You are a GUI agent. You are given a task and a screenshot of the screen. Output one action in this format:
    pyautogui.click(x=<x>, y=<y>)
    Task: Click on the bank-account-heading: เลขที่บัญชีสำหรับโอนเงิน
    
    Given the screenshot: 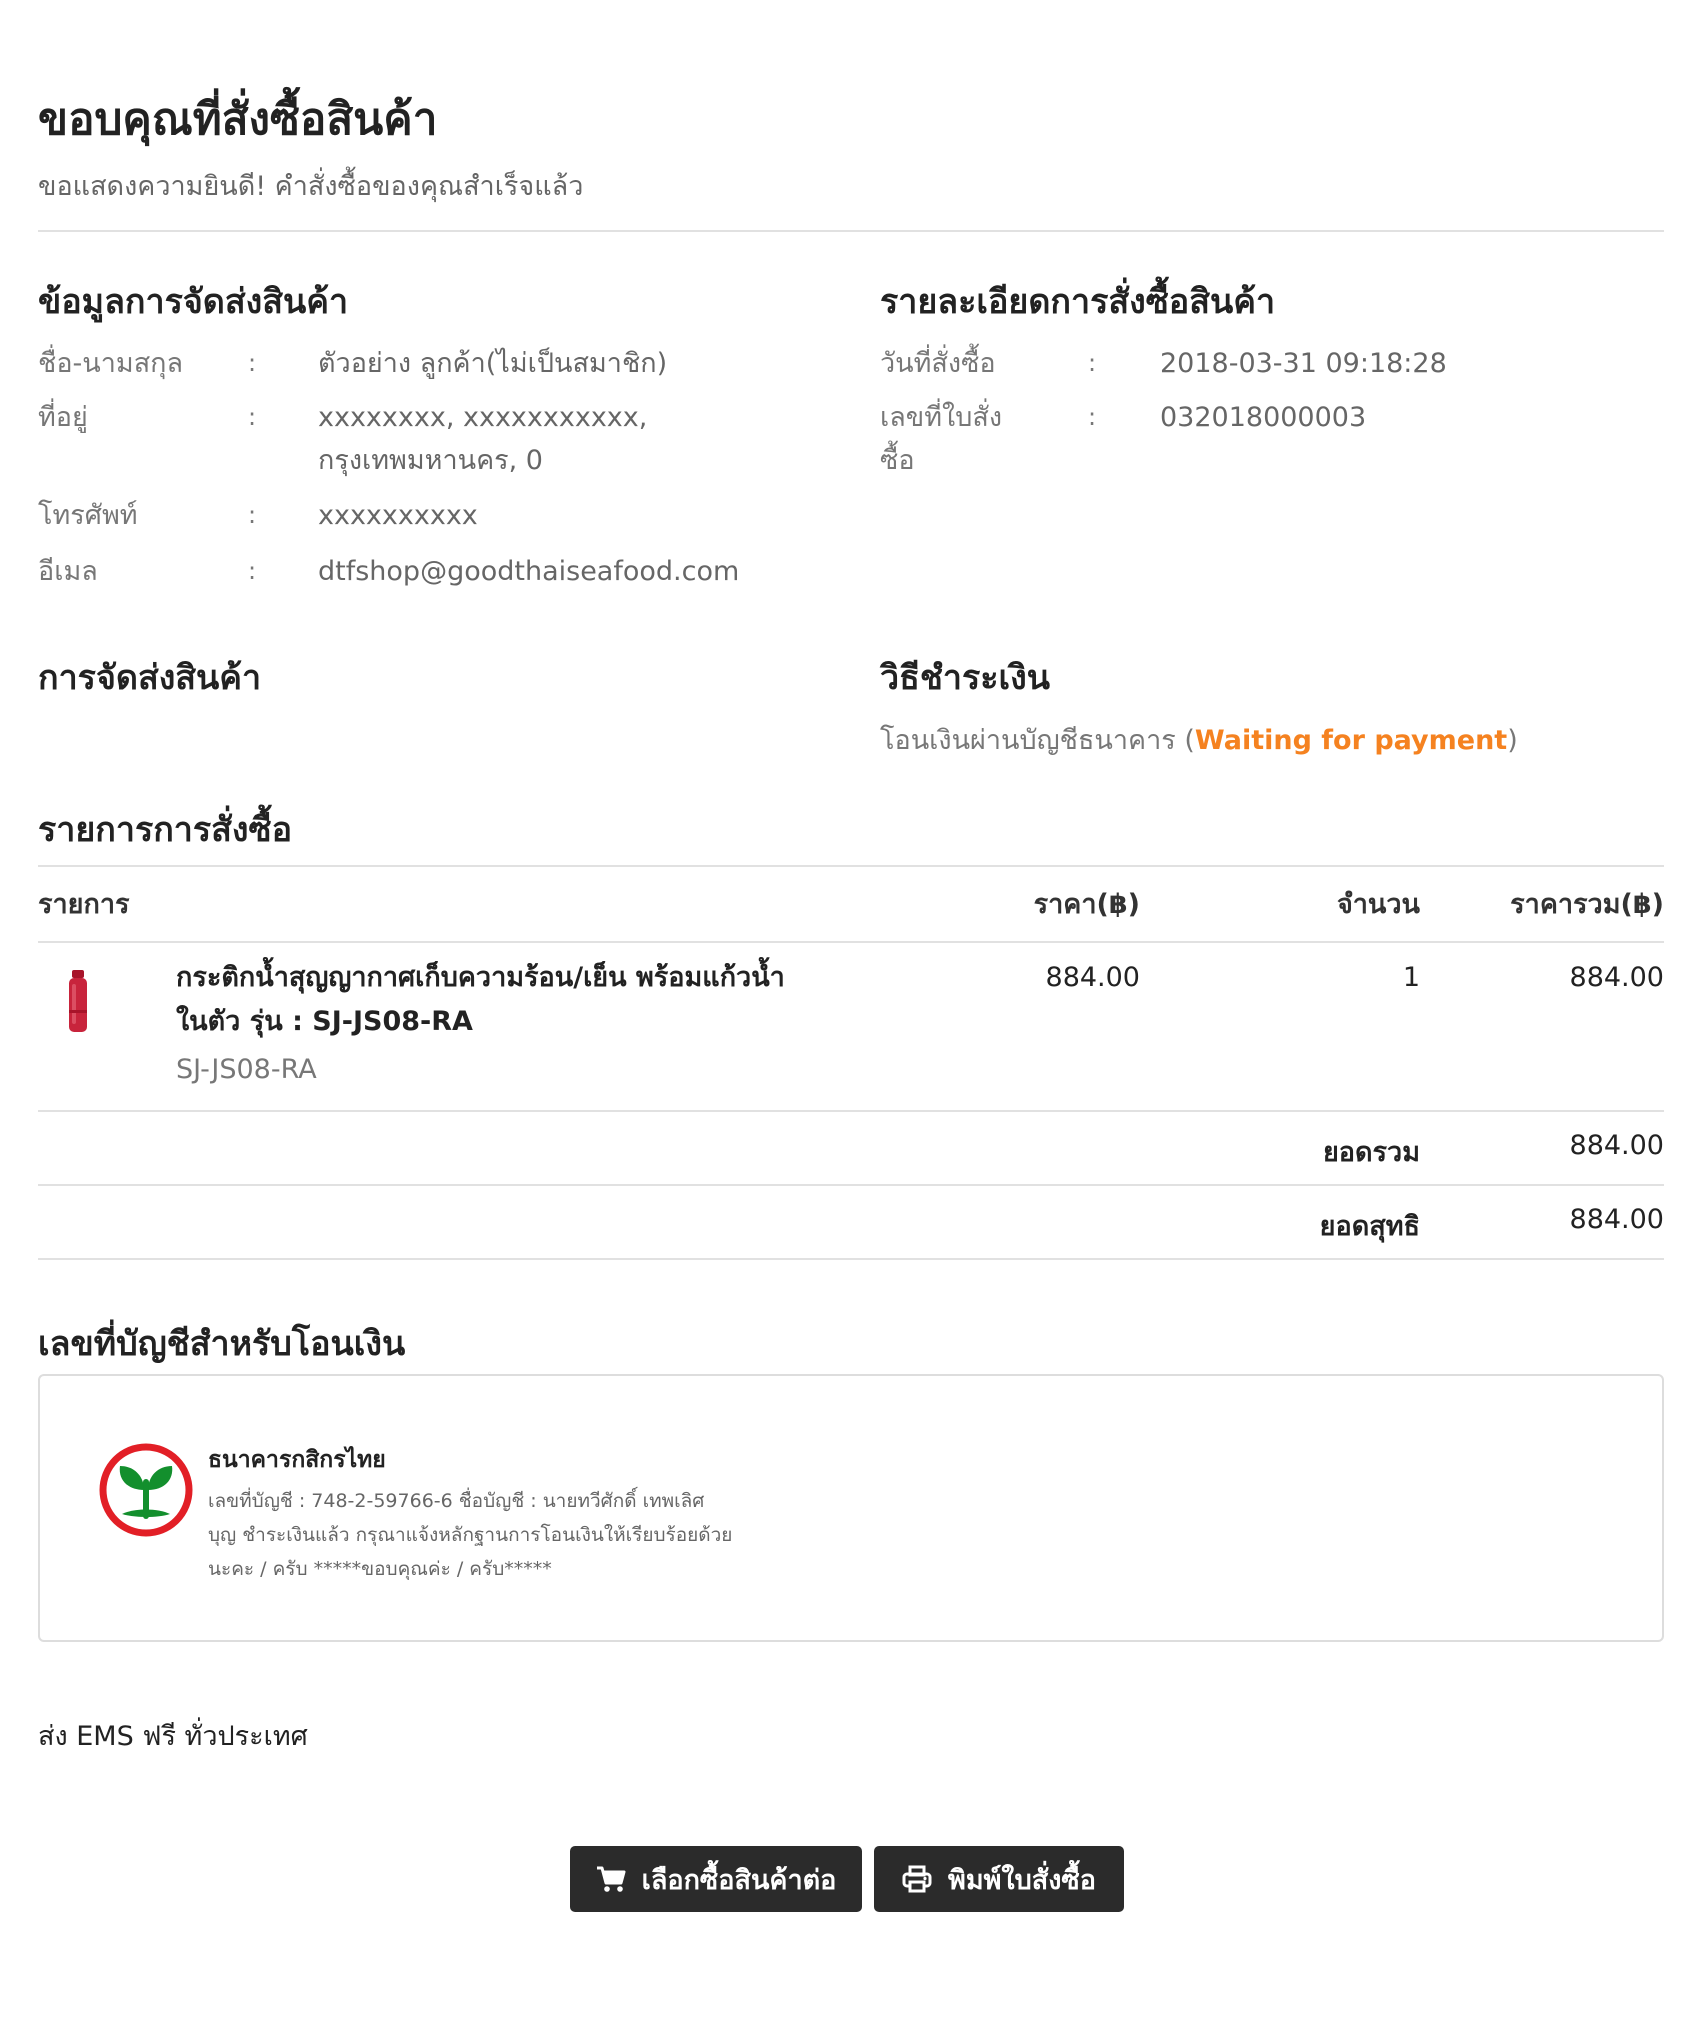 What is the action you would take?
    pyautogui.click(x=222, y=1344)
    